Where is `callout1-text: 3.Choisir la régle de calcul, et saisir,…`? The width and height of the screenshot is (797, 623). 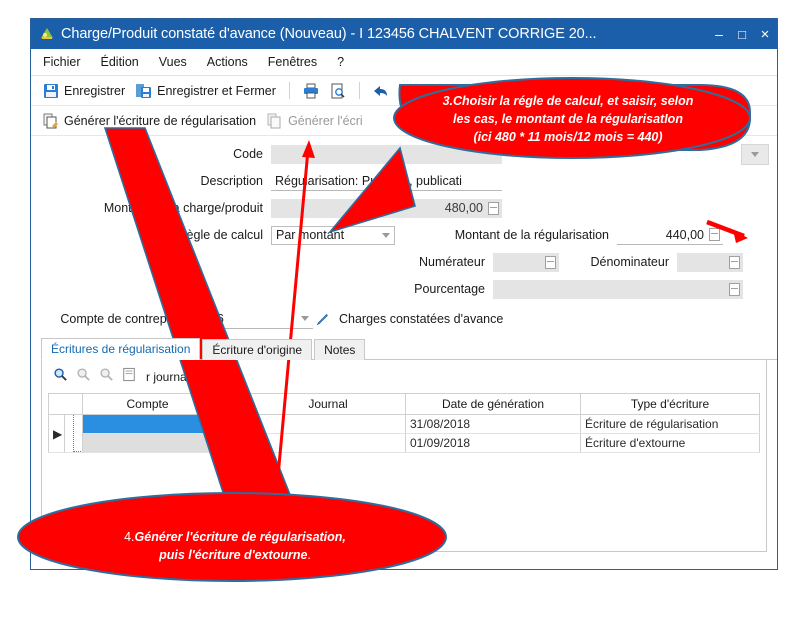
callout1-text: 3.Choisir la régle de calcul, et saisir,… is located at coordinates (568, 119).